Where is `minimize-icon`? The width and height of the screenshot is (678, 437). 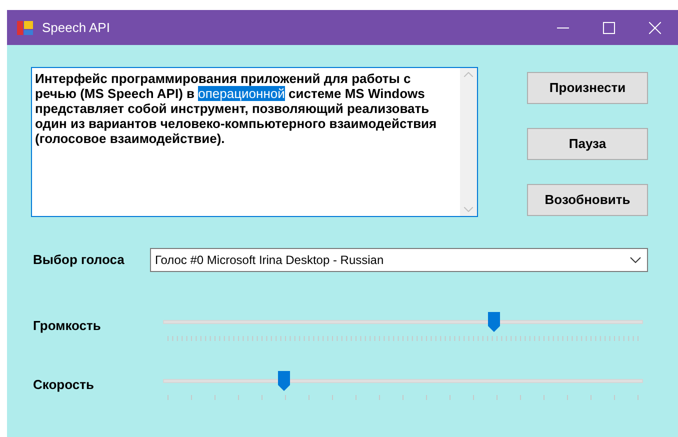 minimize-icon is located at coordinates (563, 27).